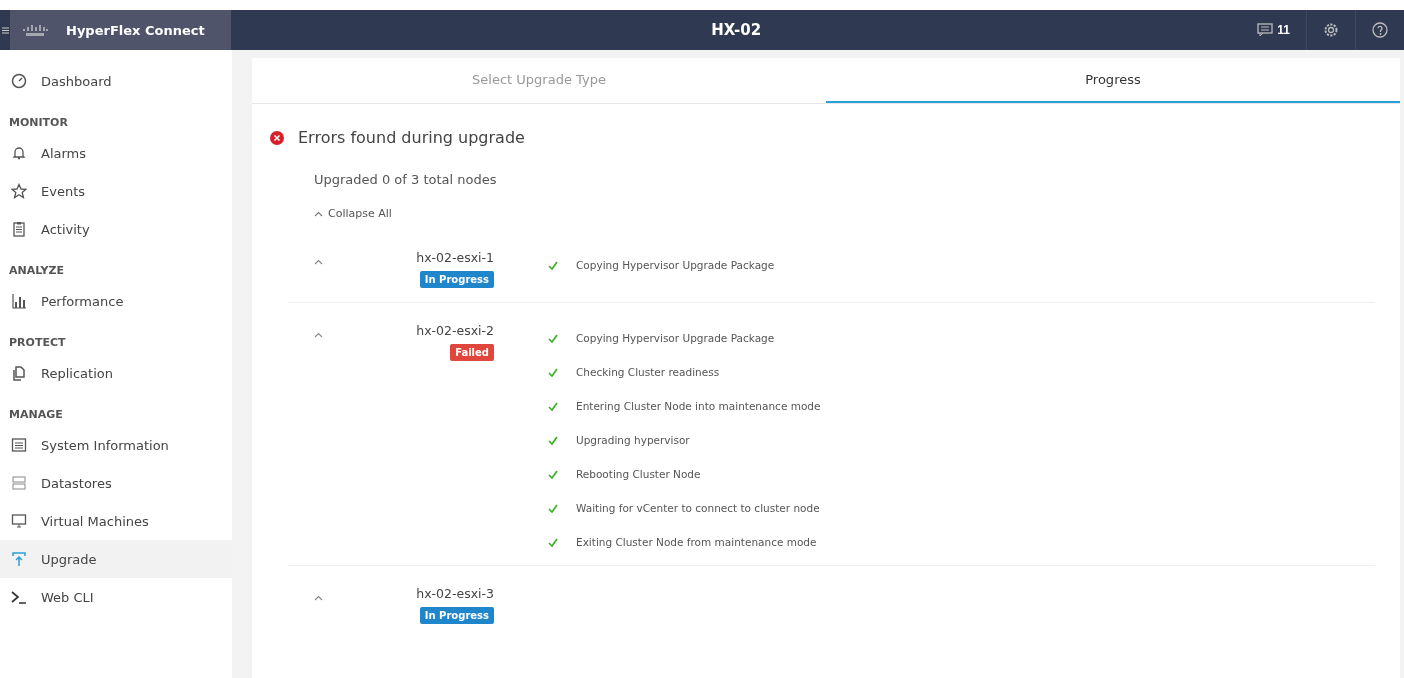 Image resolution: width=1404 pixels, height=678 pixels. I want to click on collapse-all-link: Collapse All, so click(857, 213).